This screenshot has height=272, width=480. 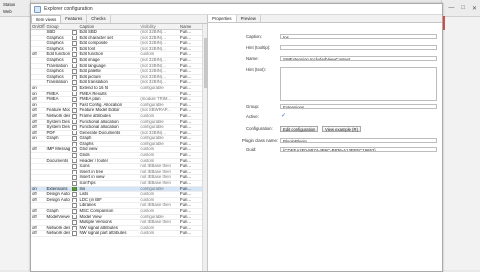 I want to click on group-field: Extensions, so click(x=358, y=106).